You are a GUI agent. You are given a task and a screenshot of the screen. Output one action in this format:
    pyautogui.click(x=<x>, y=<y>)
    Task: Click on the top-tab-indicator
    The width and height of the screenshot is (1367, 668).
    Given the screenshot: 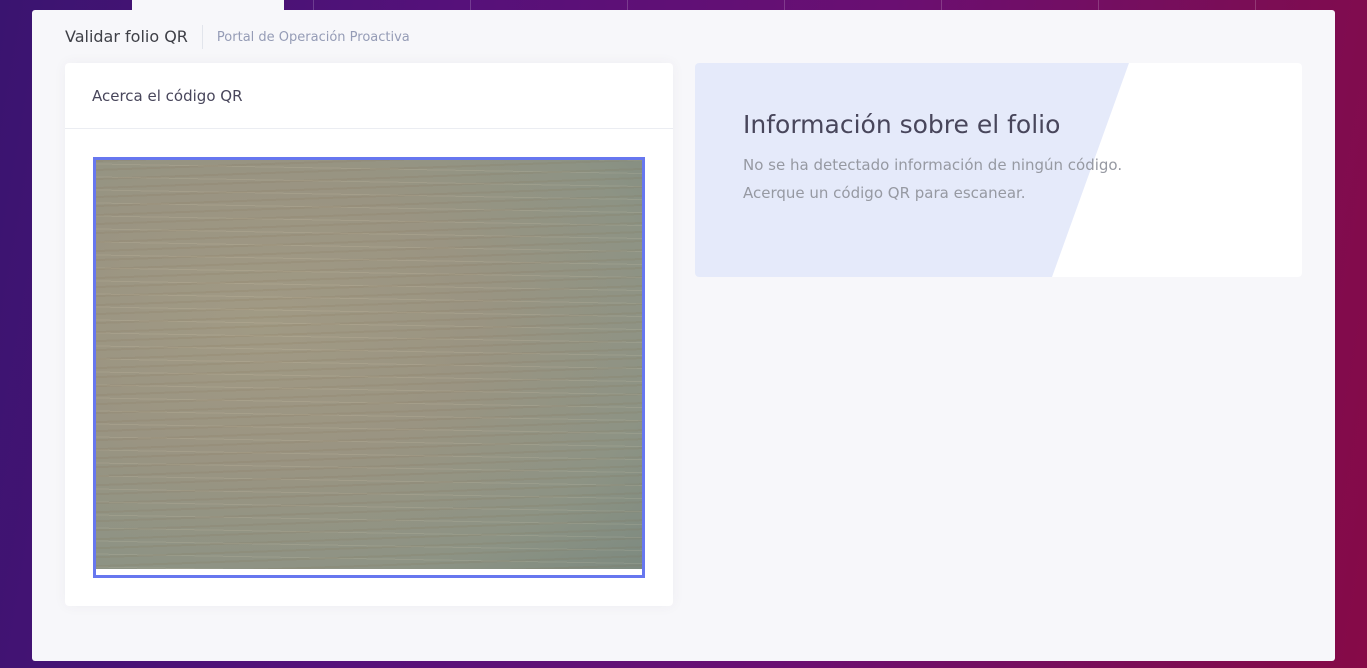 What is the action you would take?
    pyautogui.click(x=208, y=5)
    